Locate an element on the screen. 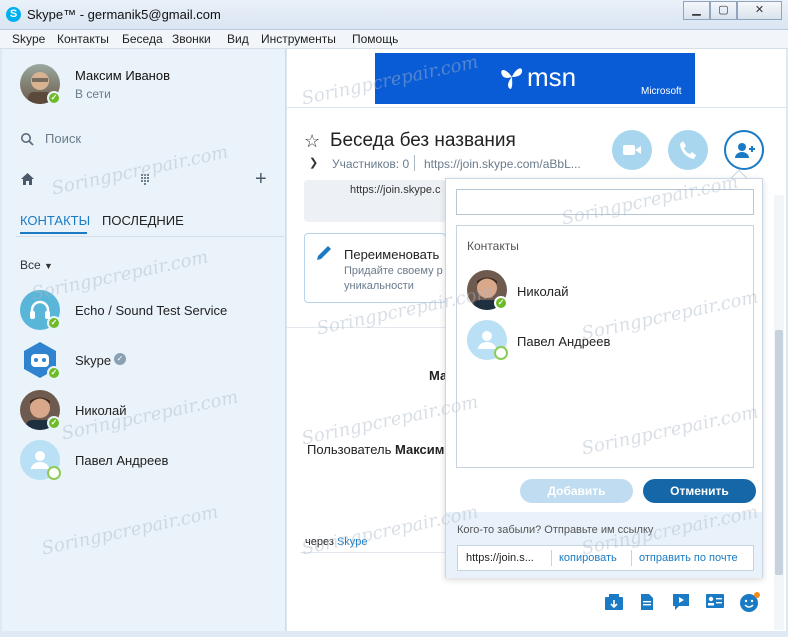  pencil-icon is located at coordinates (324, 253).